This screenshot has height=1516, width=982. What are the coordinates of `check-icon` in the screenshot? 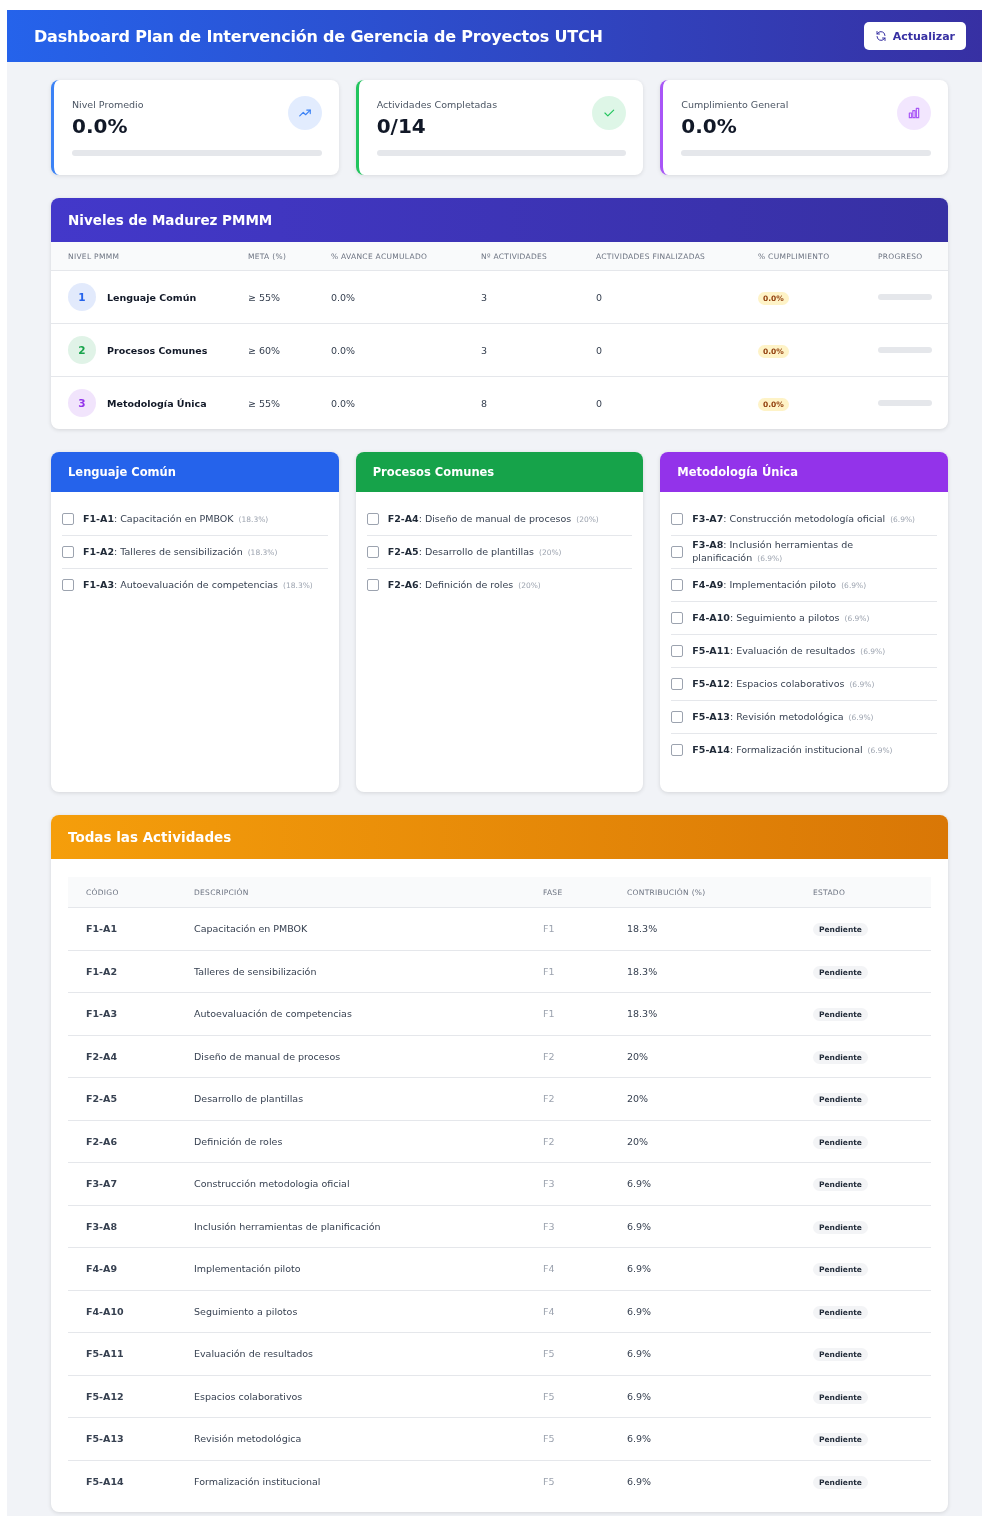 It's located at (609, 113).